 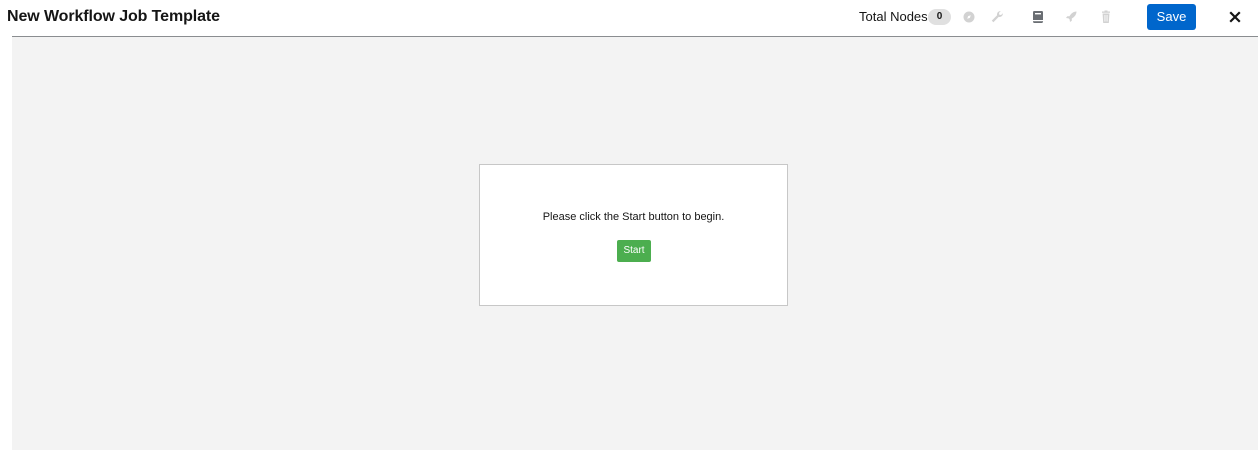 I want to click on trash-icon, so click(x=1106, y=17).